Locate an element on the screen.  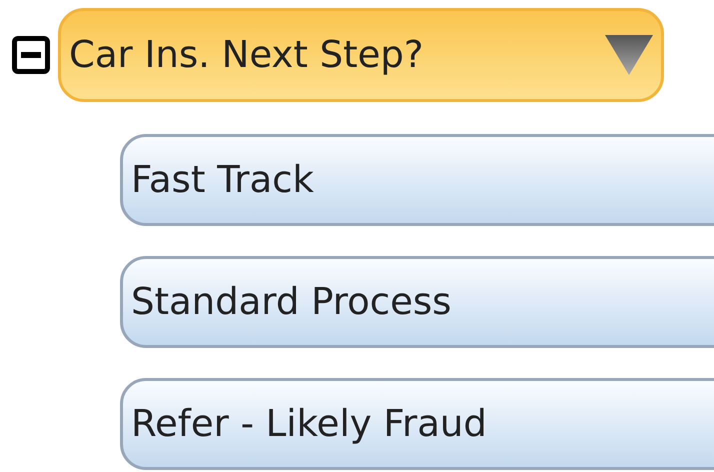
collapse-toggle is located at coordinates (31, 55).